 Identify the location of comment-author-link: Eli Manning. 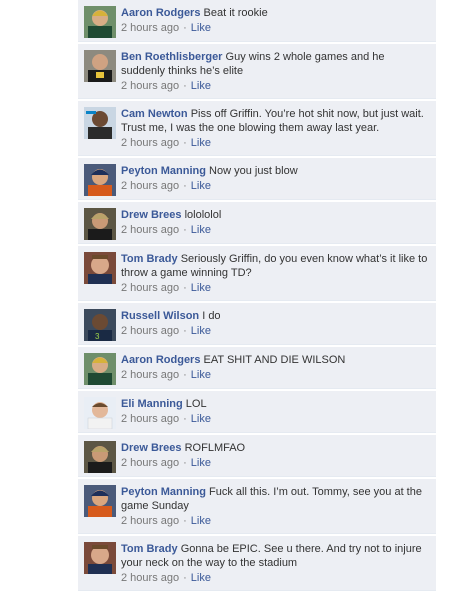
(152, 404).